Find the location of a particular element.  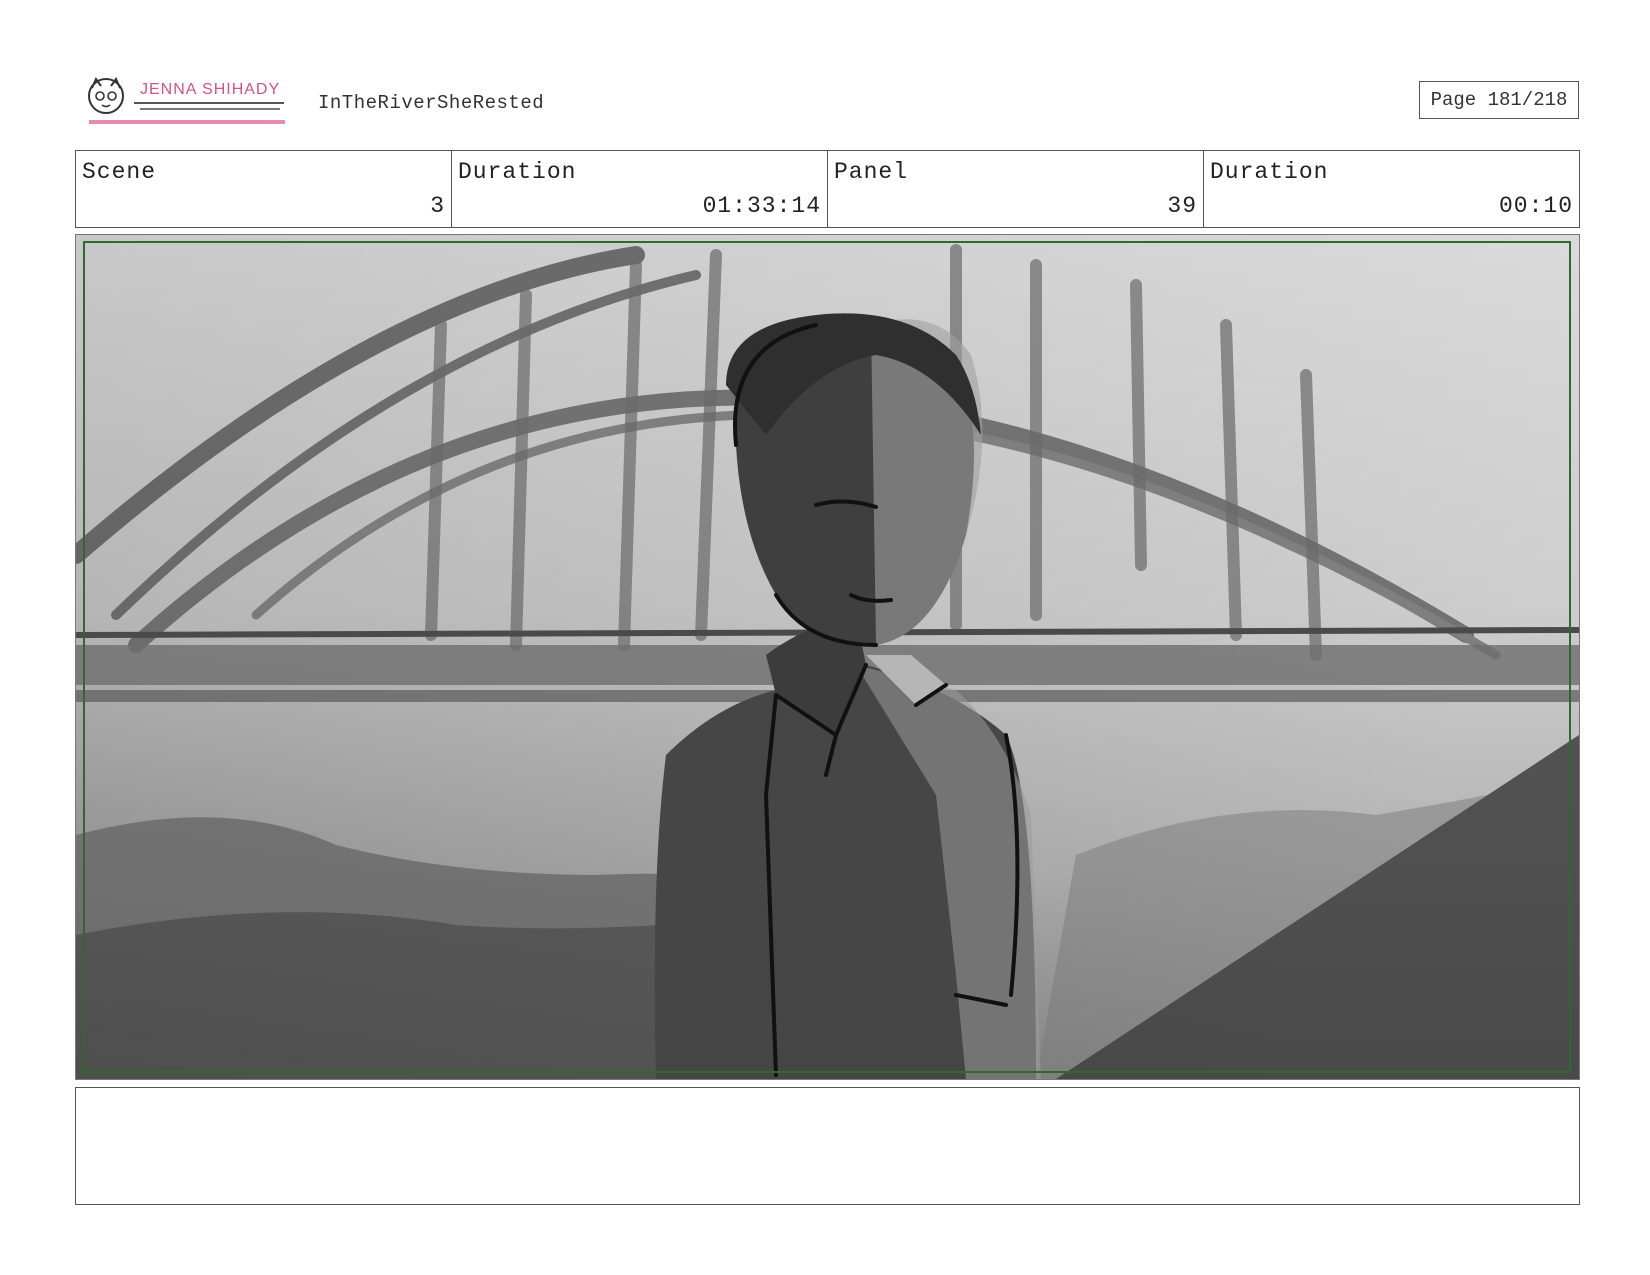

logo-wordmark: JENNA SHIHADY is located at coordinates (210, 89).